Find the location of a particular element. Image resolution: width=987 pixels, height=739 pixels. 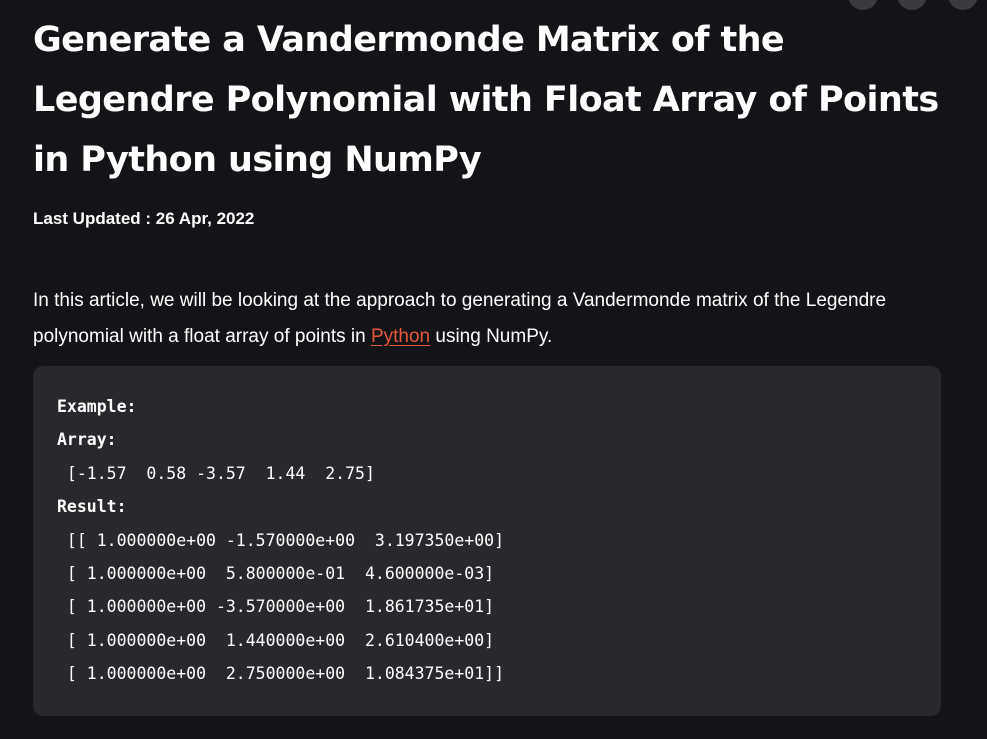

intro-text-end: using NumPy. is located at coordinates (491, 336).